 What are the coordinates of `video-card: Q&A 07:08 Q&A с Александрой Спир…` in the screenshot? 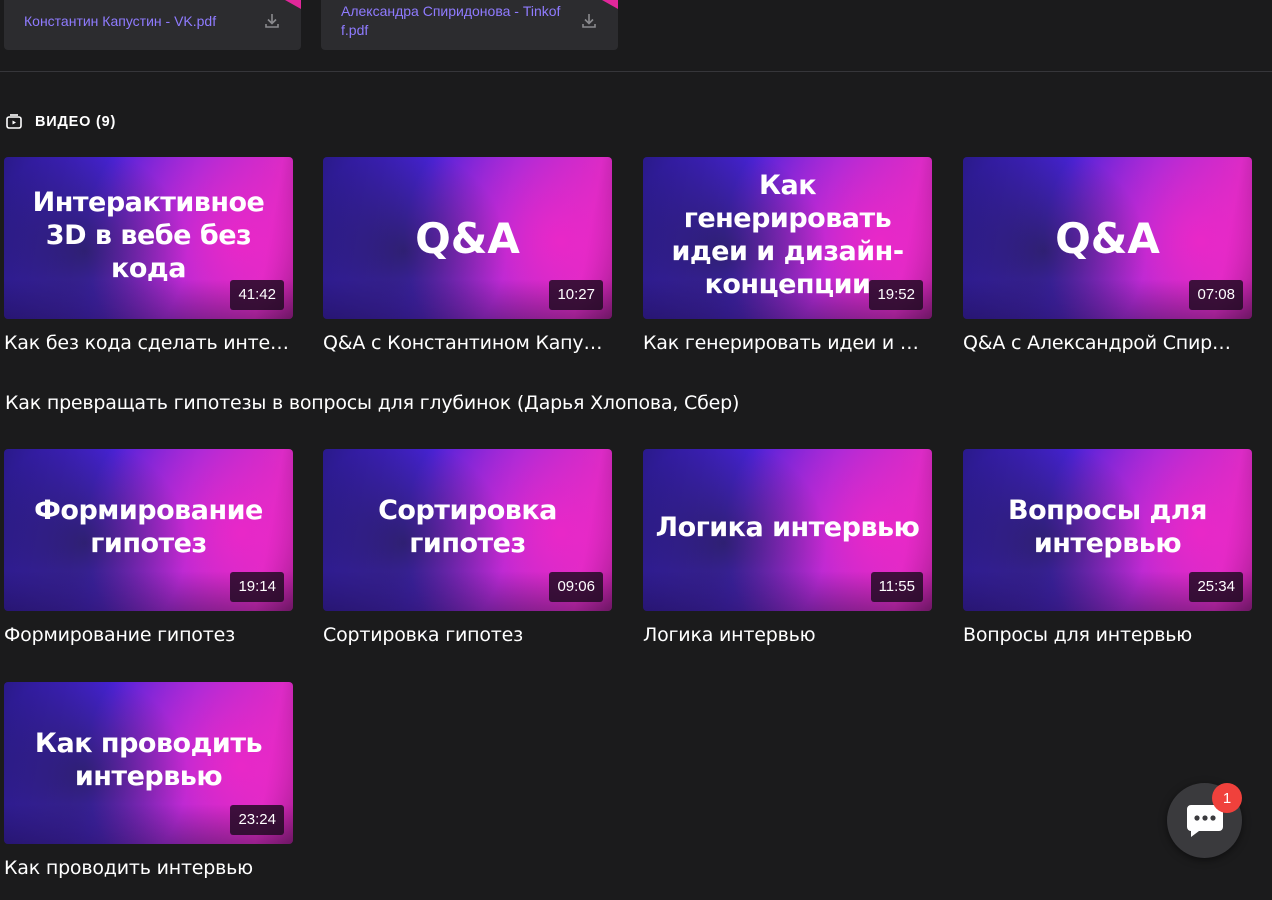 It's located at (1108, 255).